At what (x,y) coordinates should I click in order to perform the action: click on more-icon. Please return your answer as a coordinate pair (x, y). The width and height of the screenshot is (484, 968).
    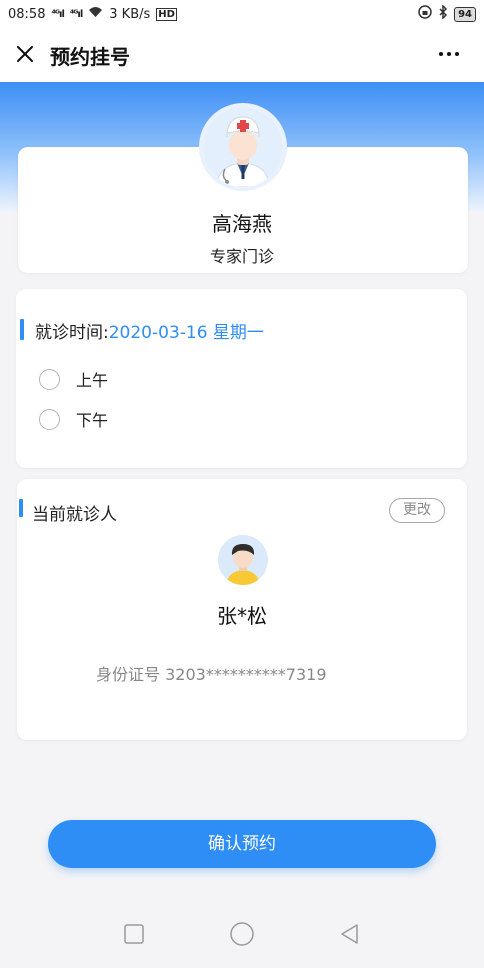
    Looking at the image, I should click on (441, 54).